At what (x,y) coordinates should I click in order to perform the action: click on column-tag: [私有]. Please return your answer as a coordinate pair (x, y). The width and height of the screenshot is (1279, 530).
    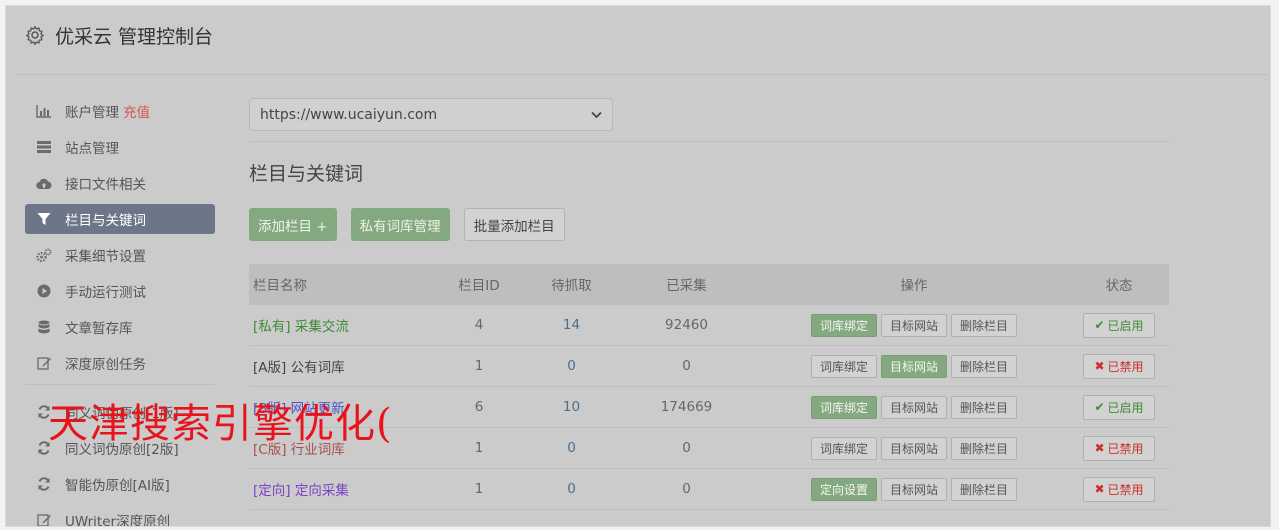
    Looking at the image, I should click on (272, 327).